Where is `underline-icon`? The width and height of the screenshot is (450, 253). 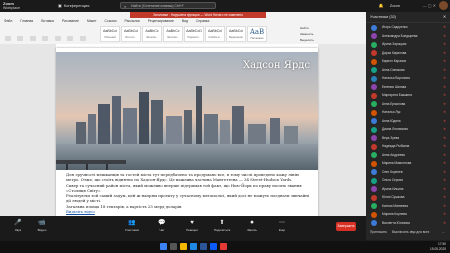 underline-icon is located at coordinates (57, 38).